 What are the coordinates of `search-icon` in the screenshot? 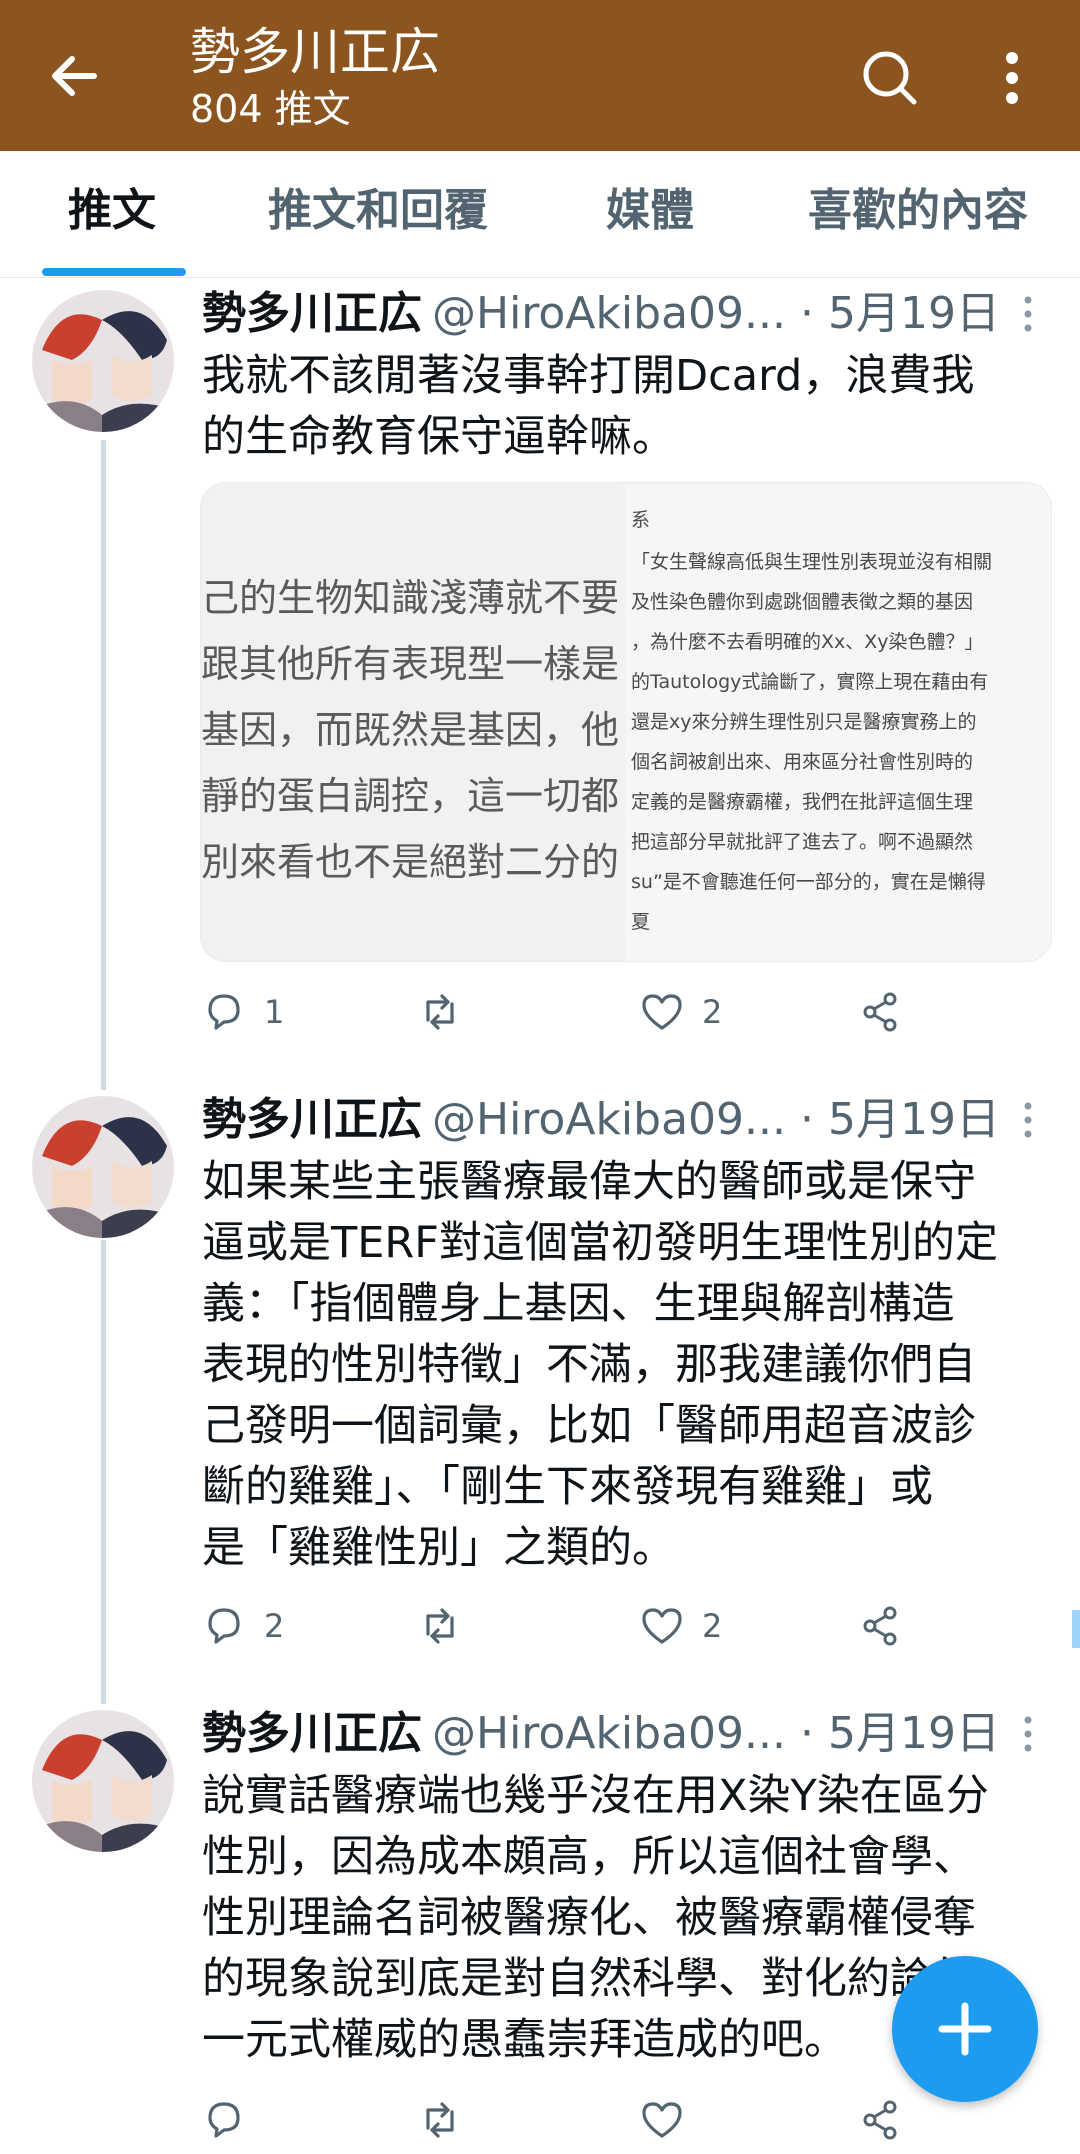 It's located at (890, 78).